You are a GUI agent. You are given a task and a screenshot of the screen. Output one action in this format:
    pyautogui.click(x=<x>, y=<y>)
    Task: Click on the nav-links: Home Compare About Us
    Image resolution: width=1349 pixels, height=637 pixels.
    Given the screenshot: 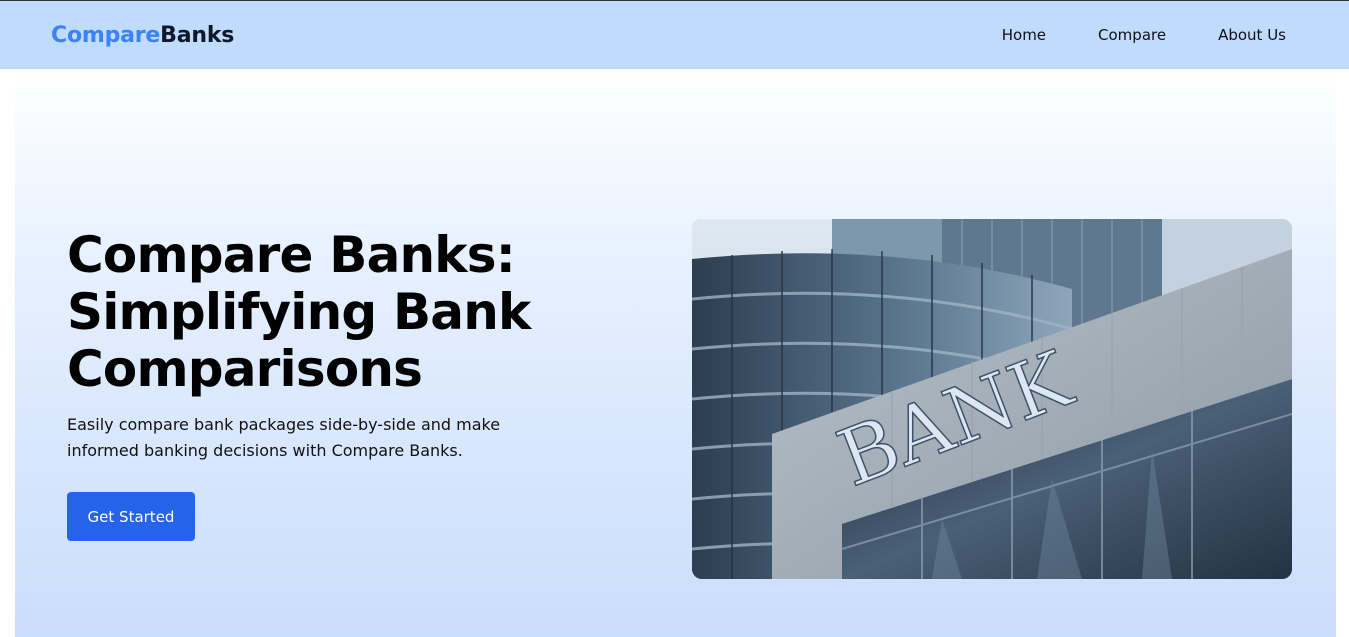 What is the action you would take?
    pyautogui.click(x=1144, y=35)
    